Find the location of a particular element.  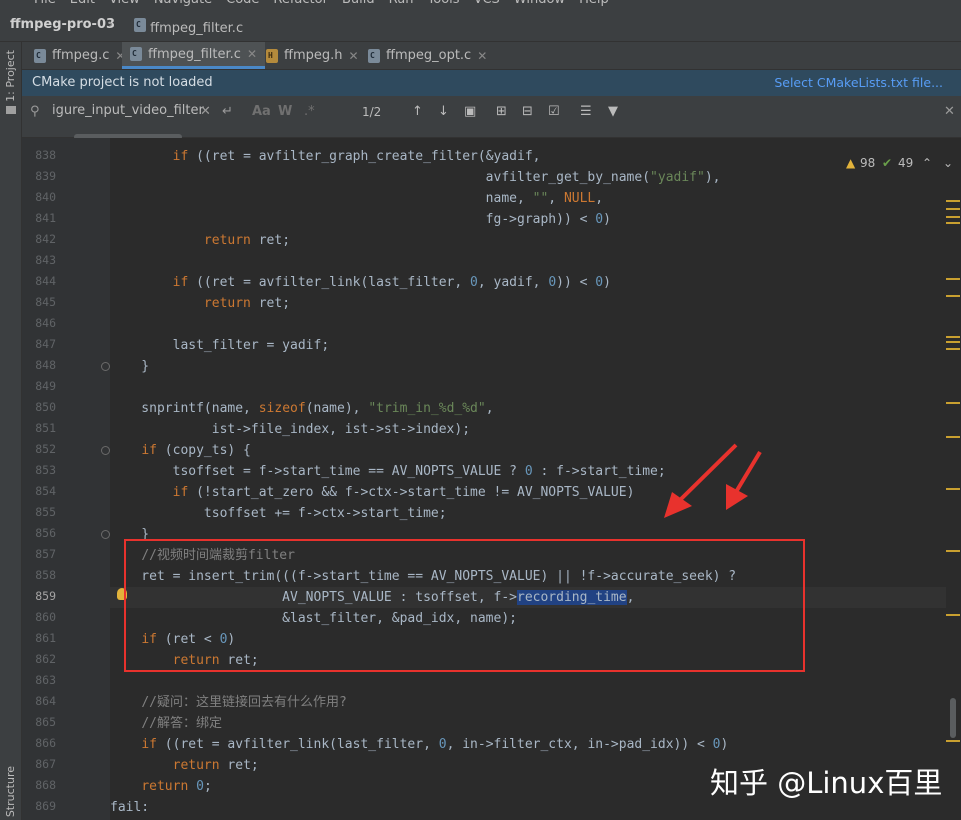

code-line: //解答：绑定 is located at coordinates (181, 723).